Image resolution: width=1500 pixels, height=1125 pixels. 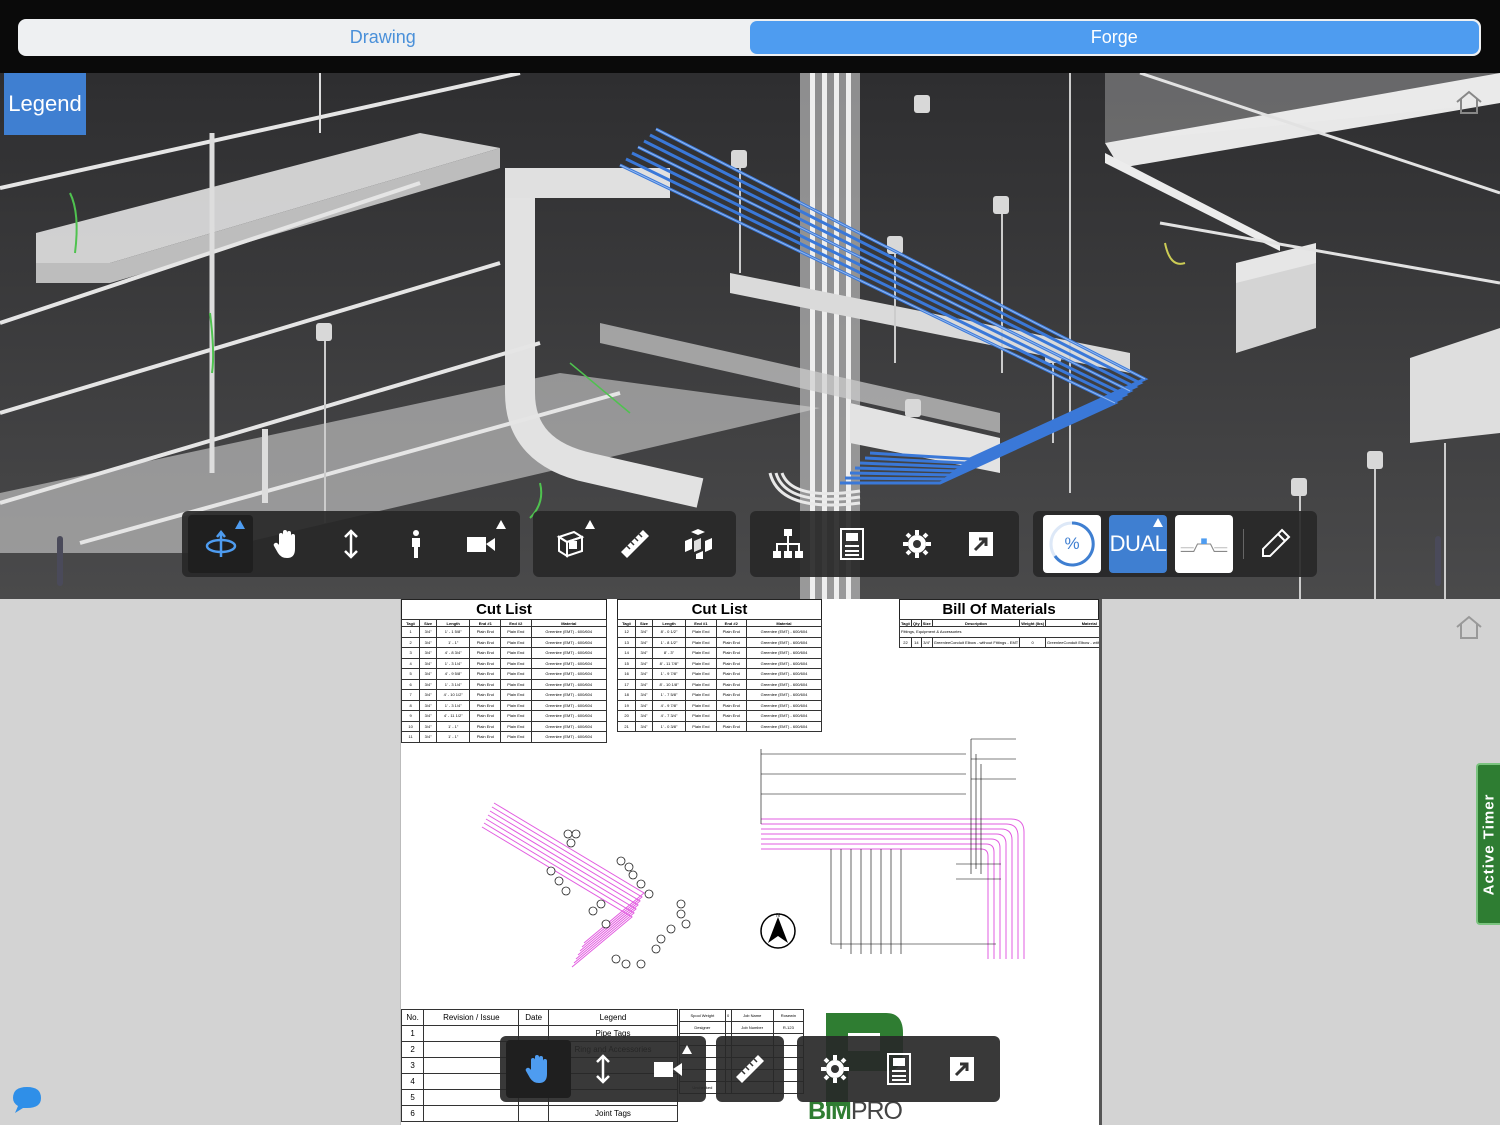 I want to click on table-cell: 15, so click(x=626, y=663).